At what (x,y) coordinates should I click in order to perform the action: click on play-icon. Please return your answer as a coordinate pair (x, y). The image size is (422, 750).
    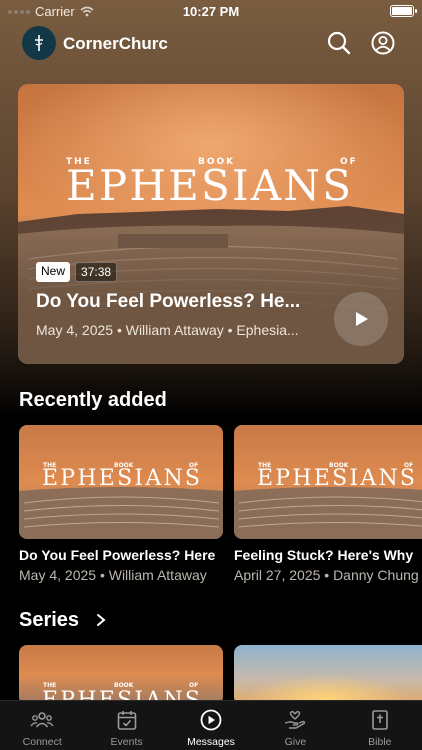
    Looking at the image, I should click on (362, 319).